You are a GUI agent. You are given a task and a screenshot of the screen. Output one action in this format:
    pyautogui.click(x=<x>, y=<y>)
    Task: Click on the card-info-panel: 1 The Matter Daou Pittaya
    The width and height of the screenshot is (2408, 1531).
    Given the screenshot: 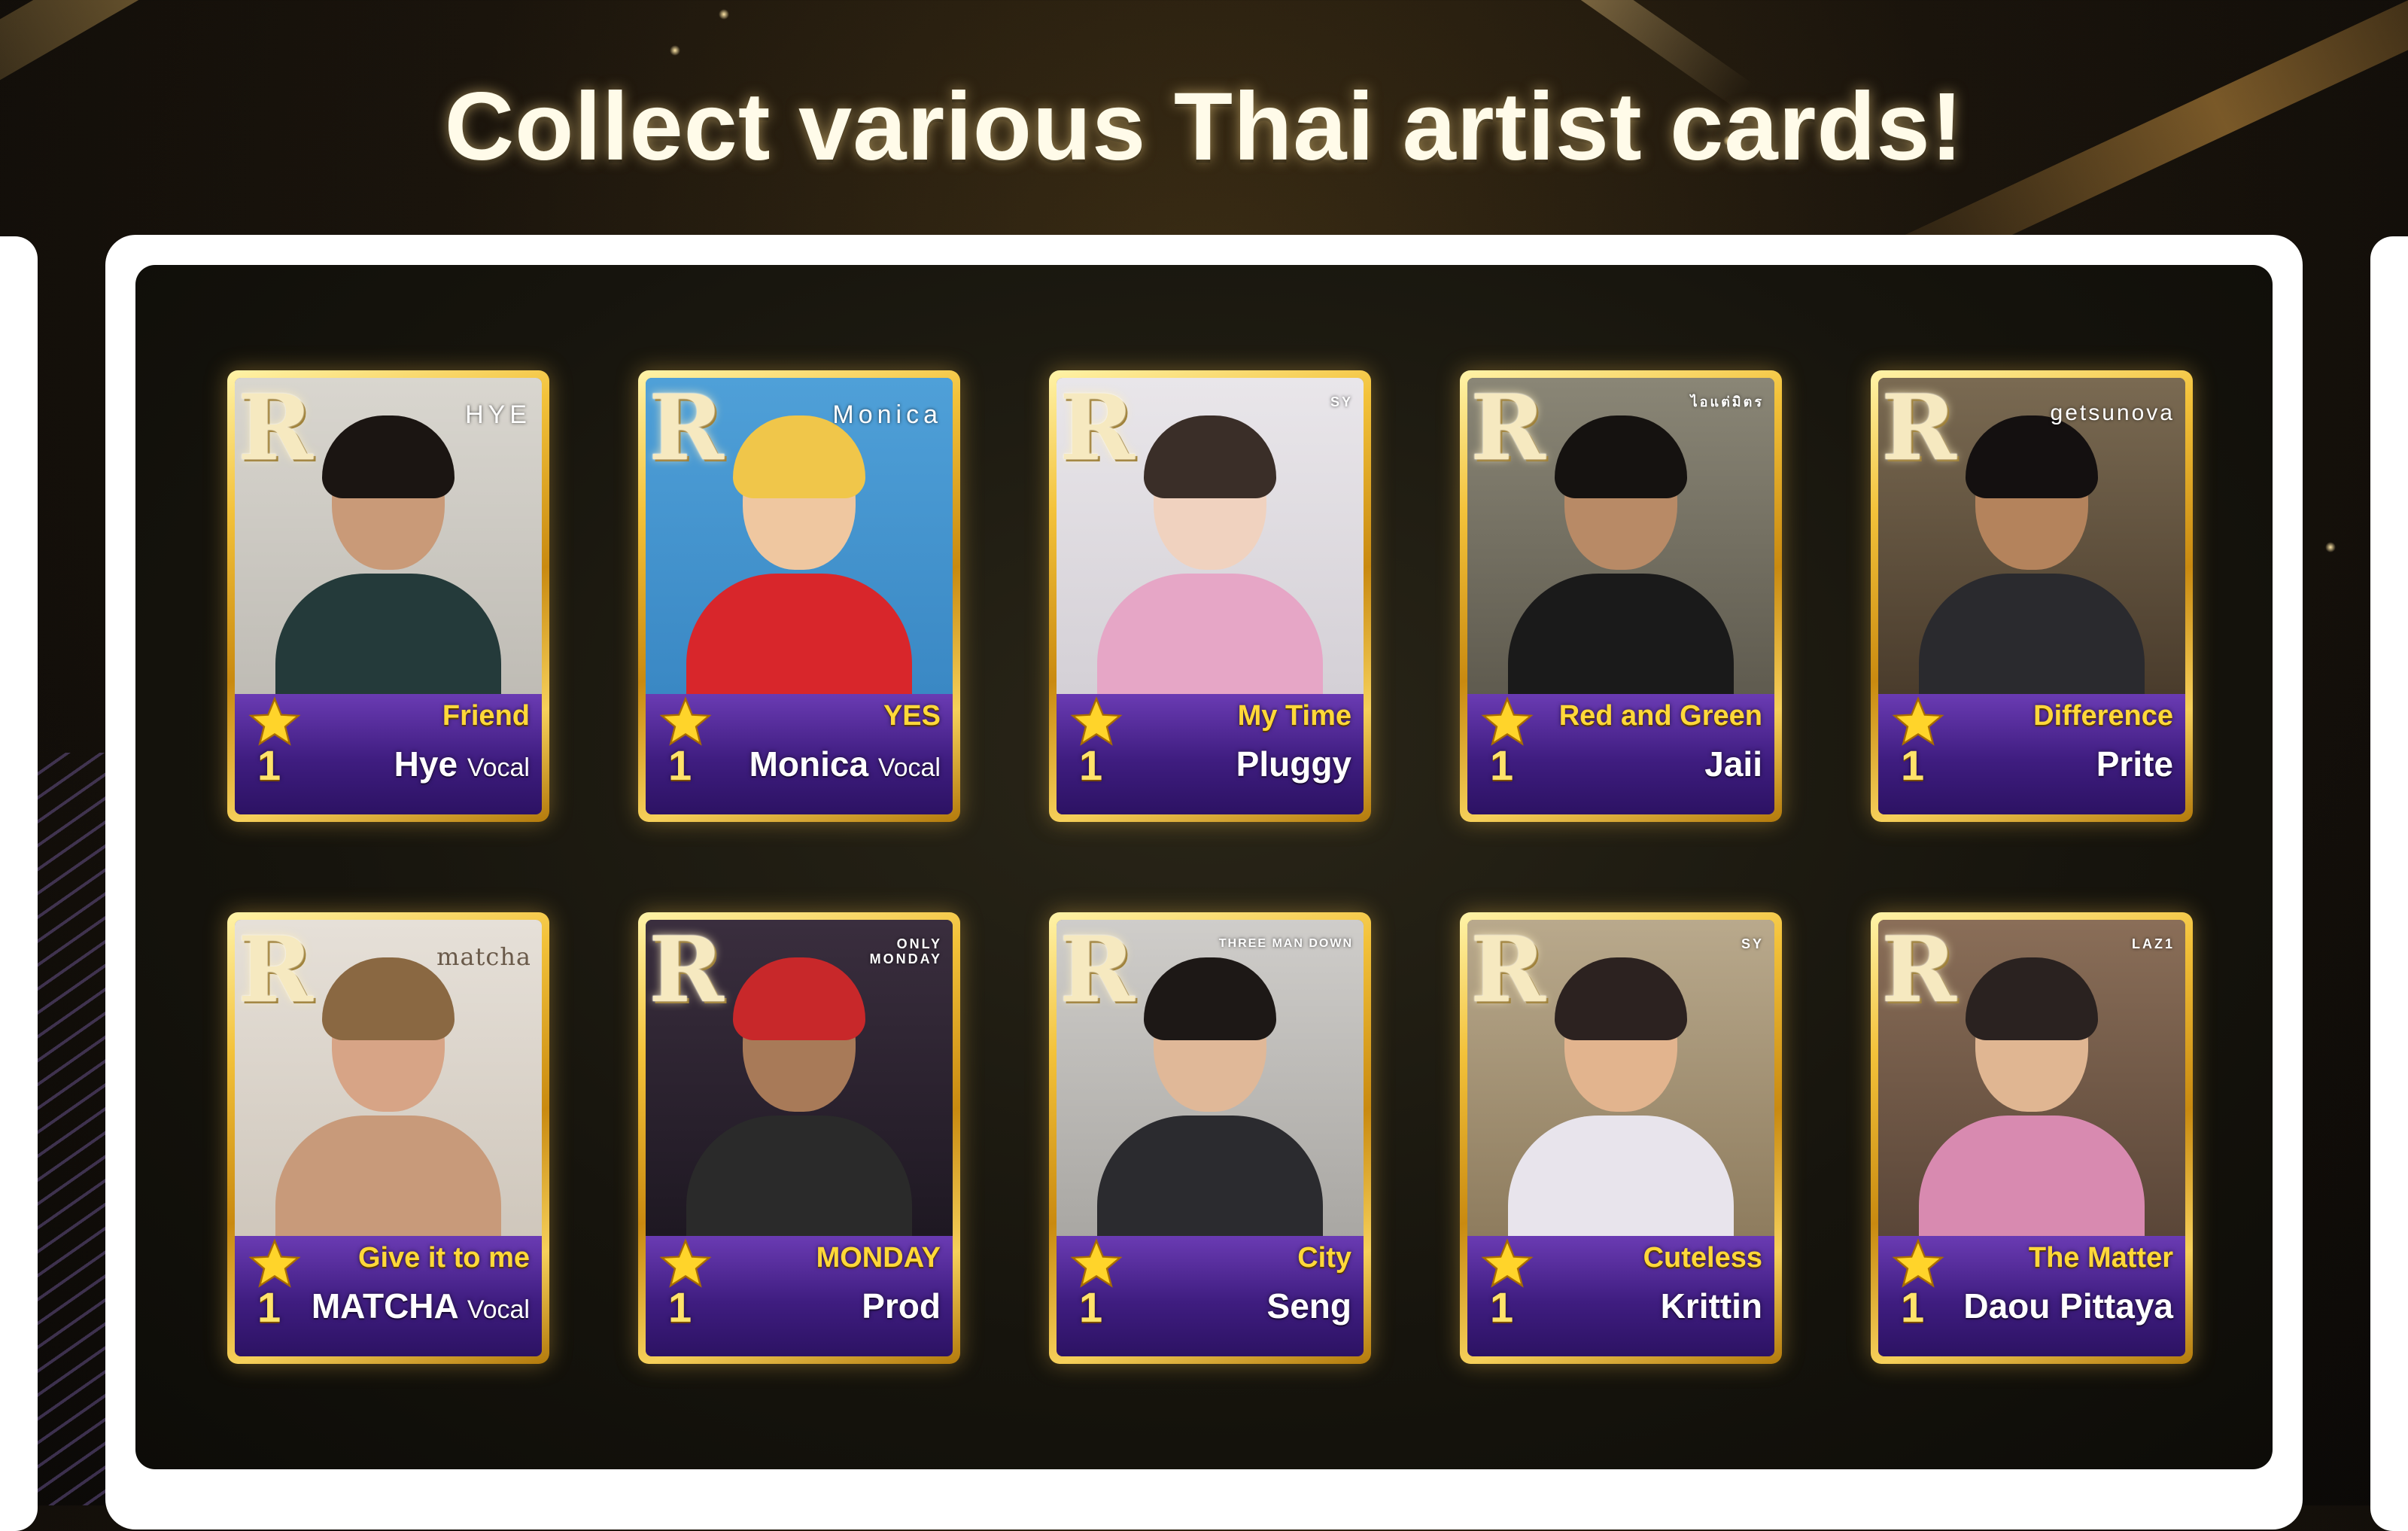 What is the action you would take?
    pyautogui.click(x=2031, y=1296)
    